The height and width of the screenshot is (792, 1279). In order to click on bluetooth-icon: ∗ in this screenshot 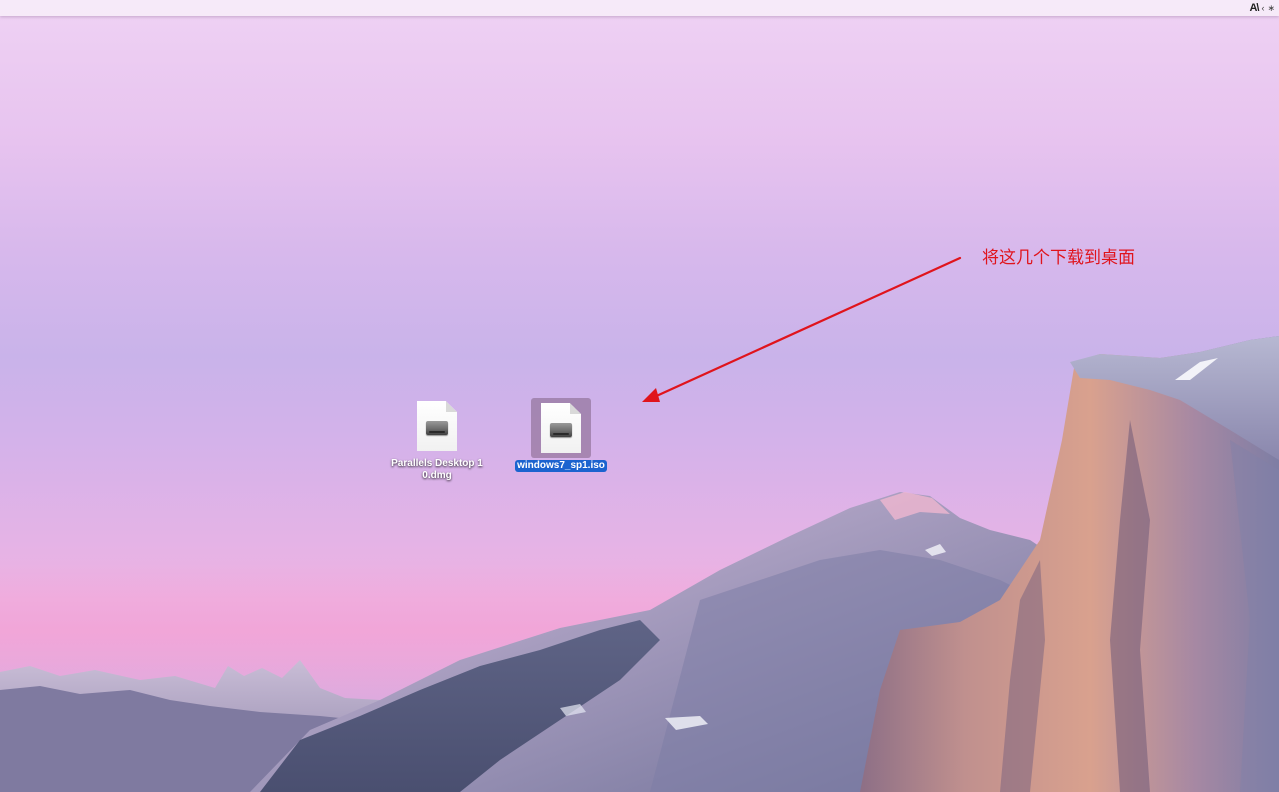, I will do `click(1271, 8)`.